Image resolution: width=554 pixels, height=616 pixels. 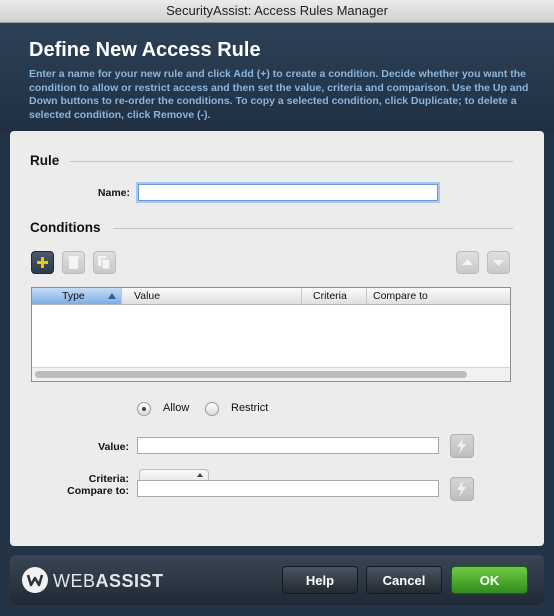 I want to click on table-horizontal-scrollbar, so click(x=271, y=374).